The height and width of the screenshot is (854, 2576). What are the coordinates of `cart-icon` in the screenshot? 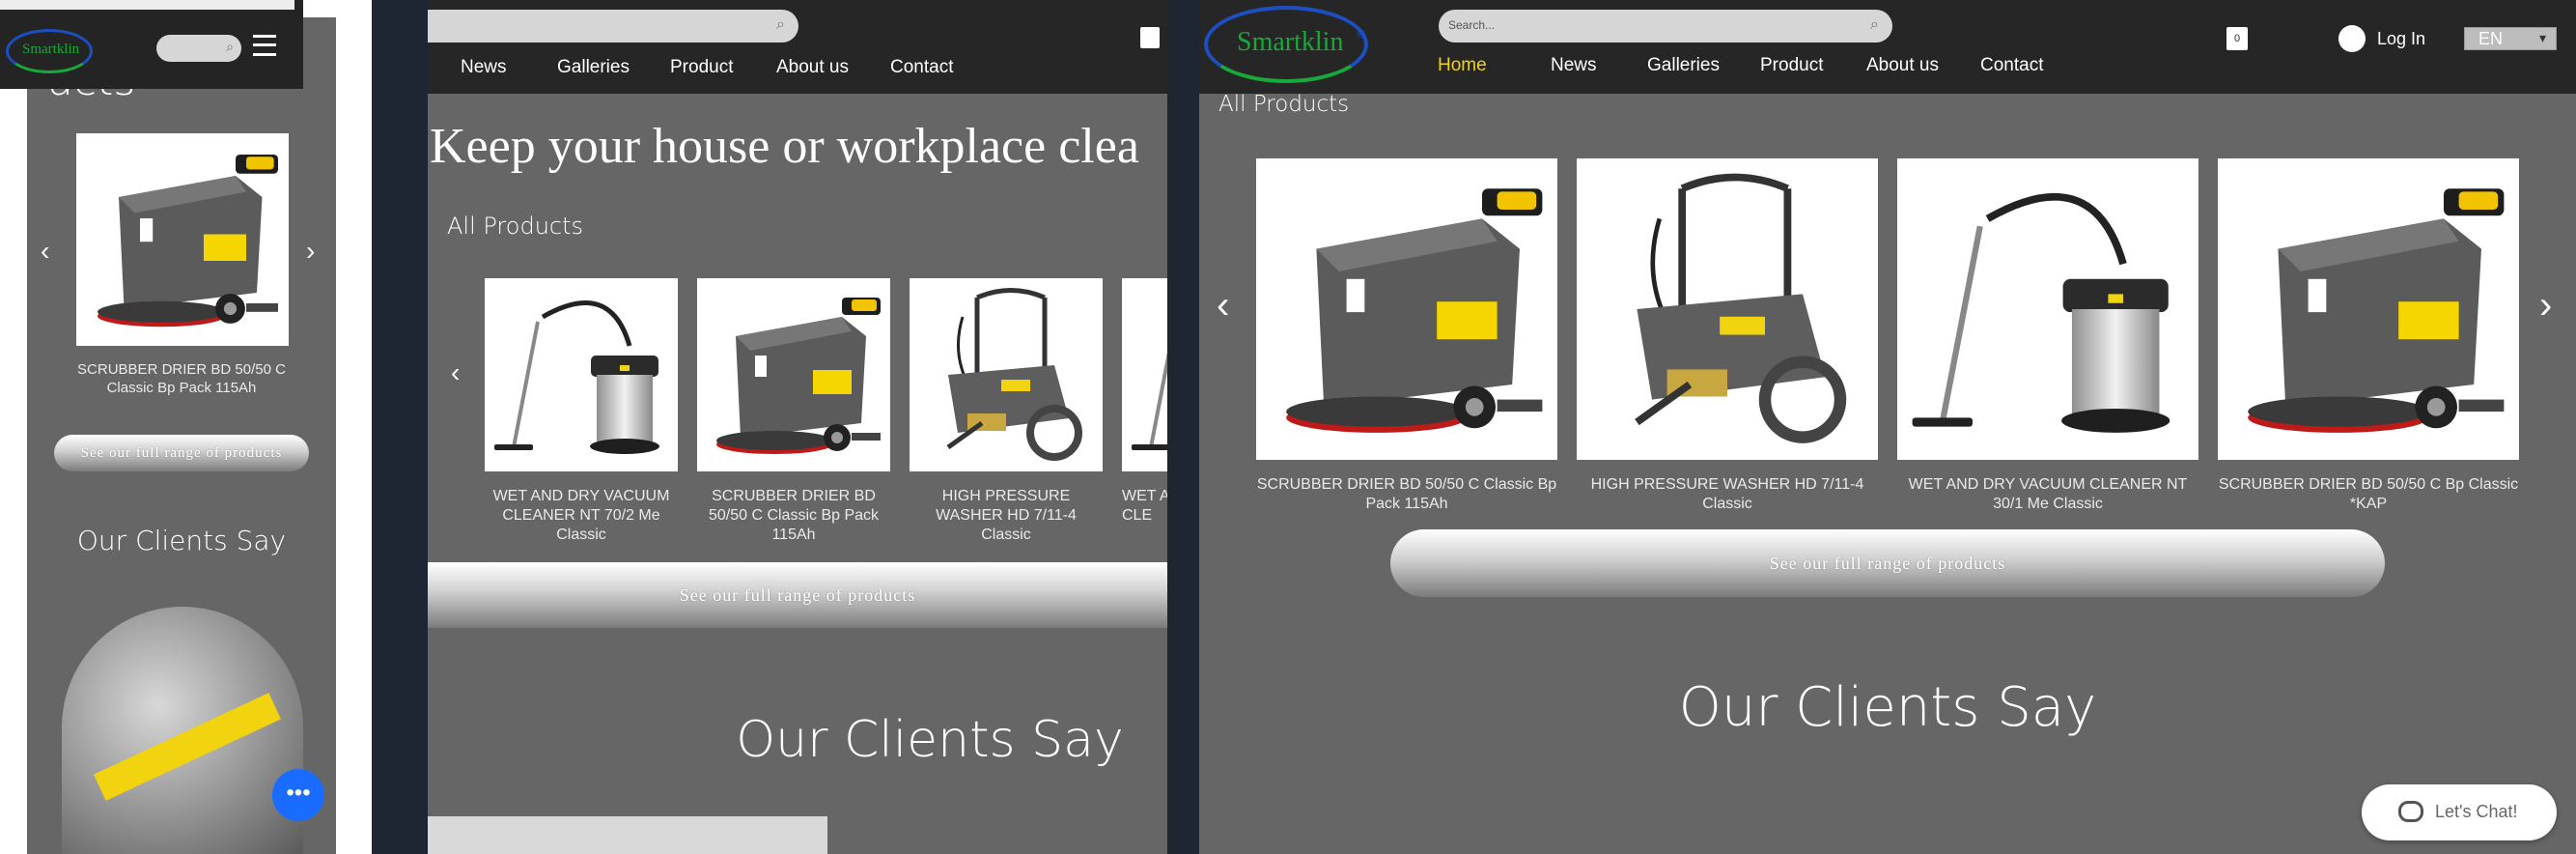 It's located at (1150, 38).